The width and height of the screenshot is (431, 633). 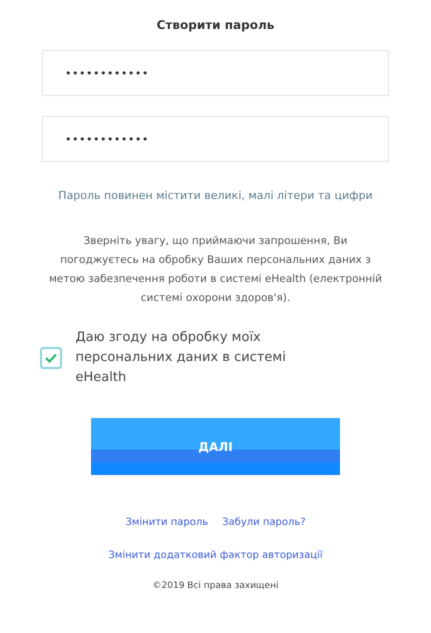 What do you see at coordinates (181, 358) in the screenshot?
I see `consent-label: Даю згоду на обробку моїх персональних даних в системі eHealth` at bounding box center [181, 358].